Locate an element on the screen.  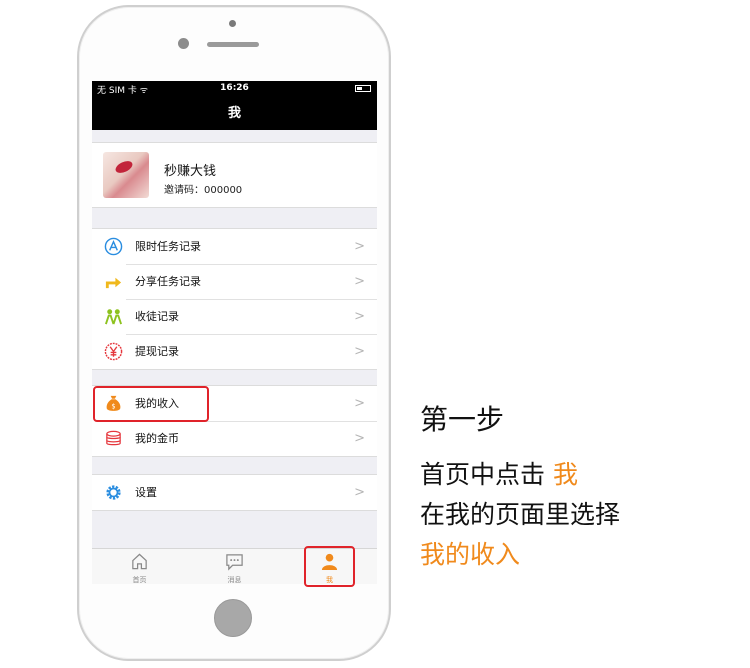
invite-code: 邀请码：000000 is located at coordinates (203, 190).